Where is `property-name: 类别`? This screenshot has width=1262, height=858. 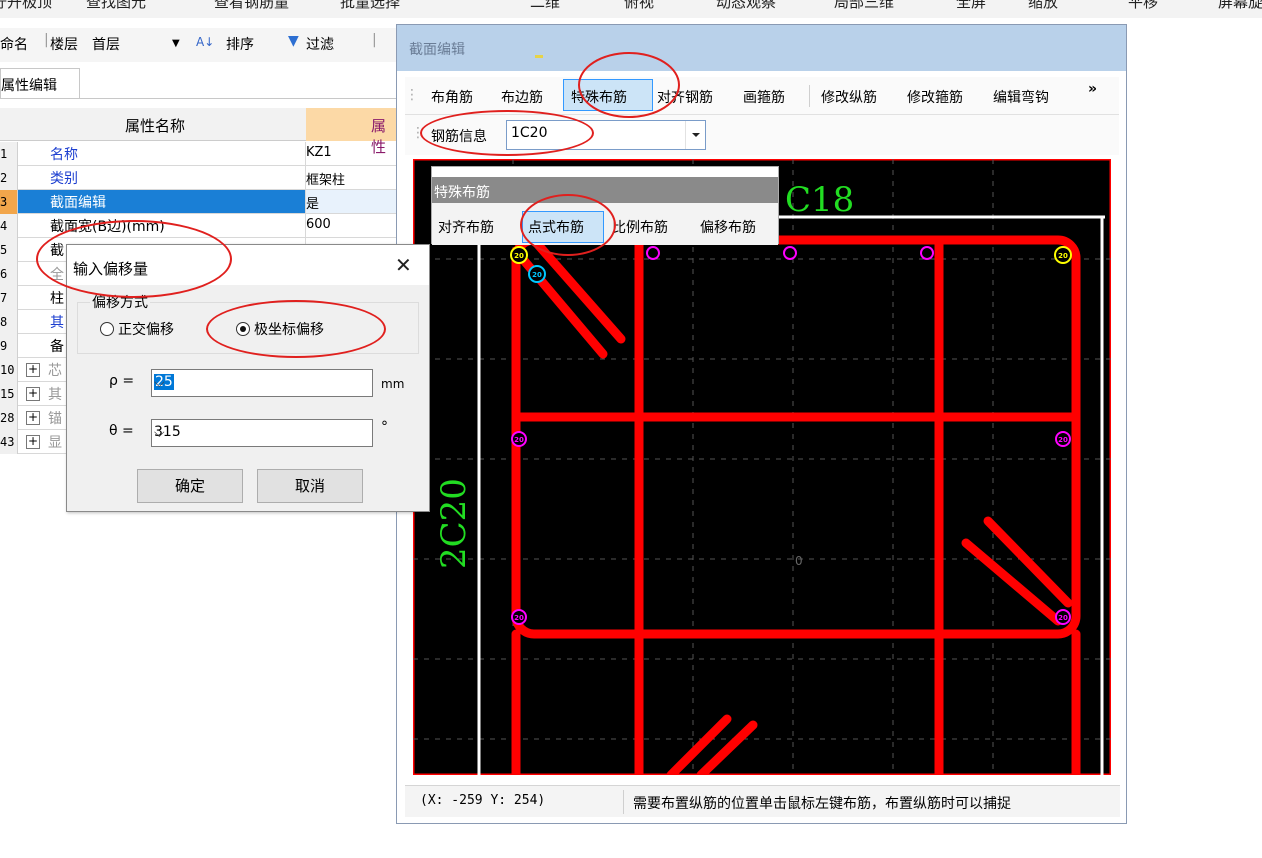 property-name: 类别 is located at coordinates (64, 179).